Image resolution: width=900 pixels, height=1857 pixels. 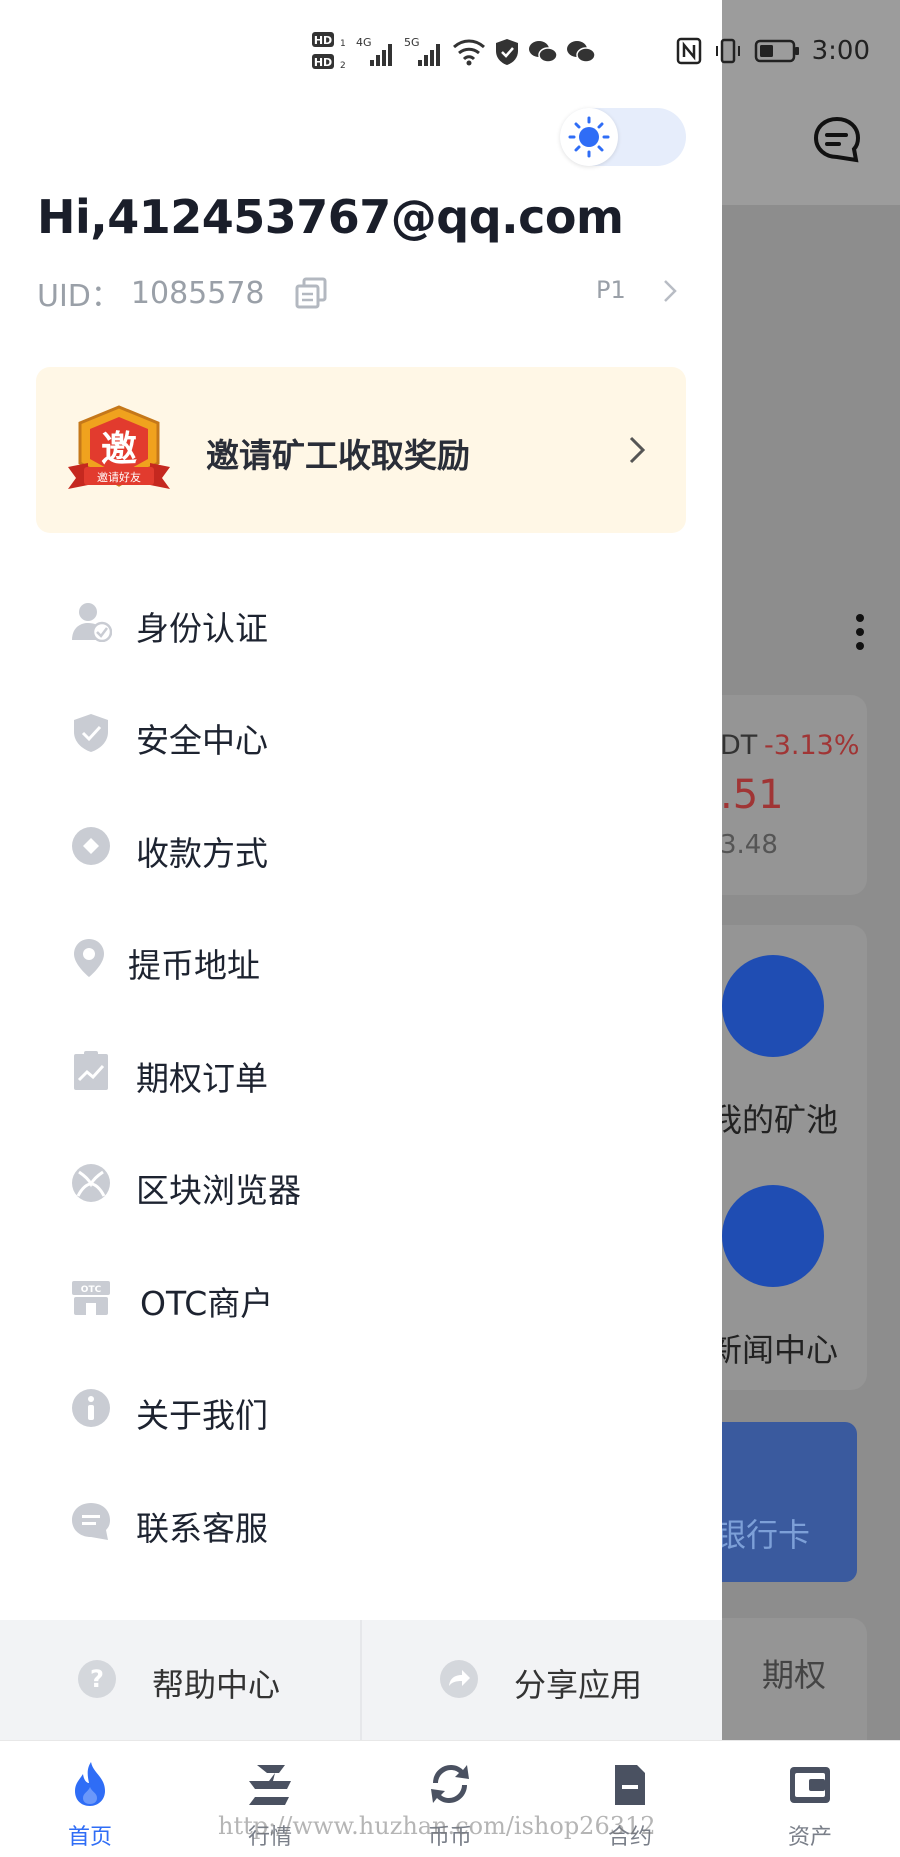 I want to click on mining-pool-icon, so click(x=773, y=1006).